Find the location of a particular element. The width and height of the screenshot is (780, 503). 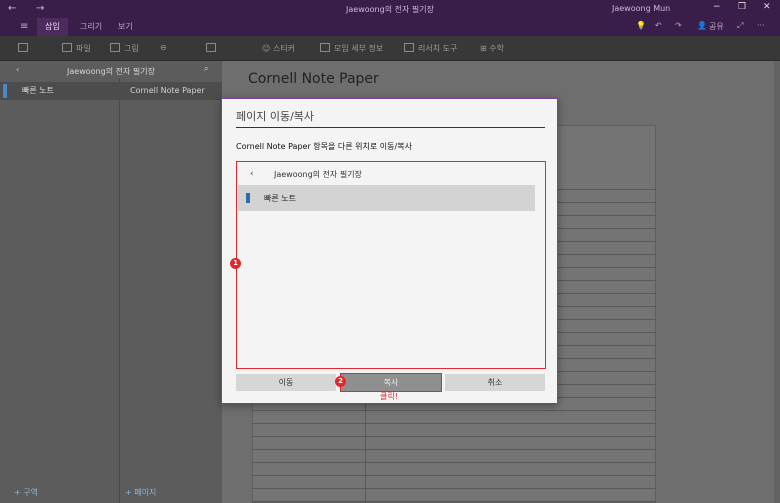

calendar-icon is located at coordinates (325, 47).